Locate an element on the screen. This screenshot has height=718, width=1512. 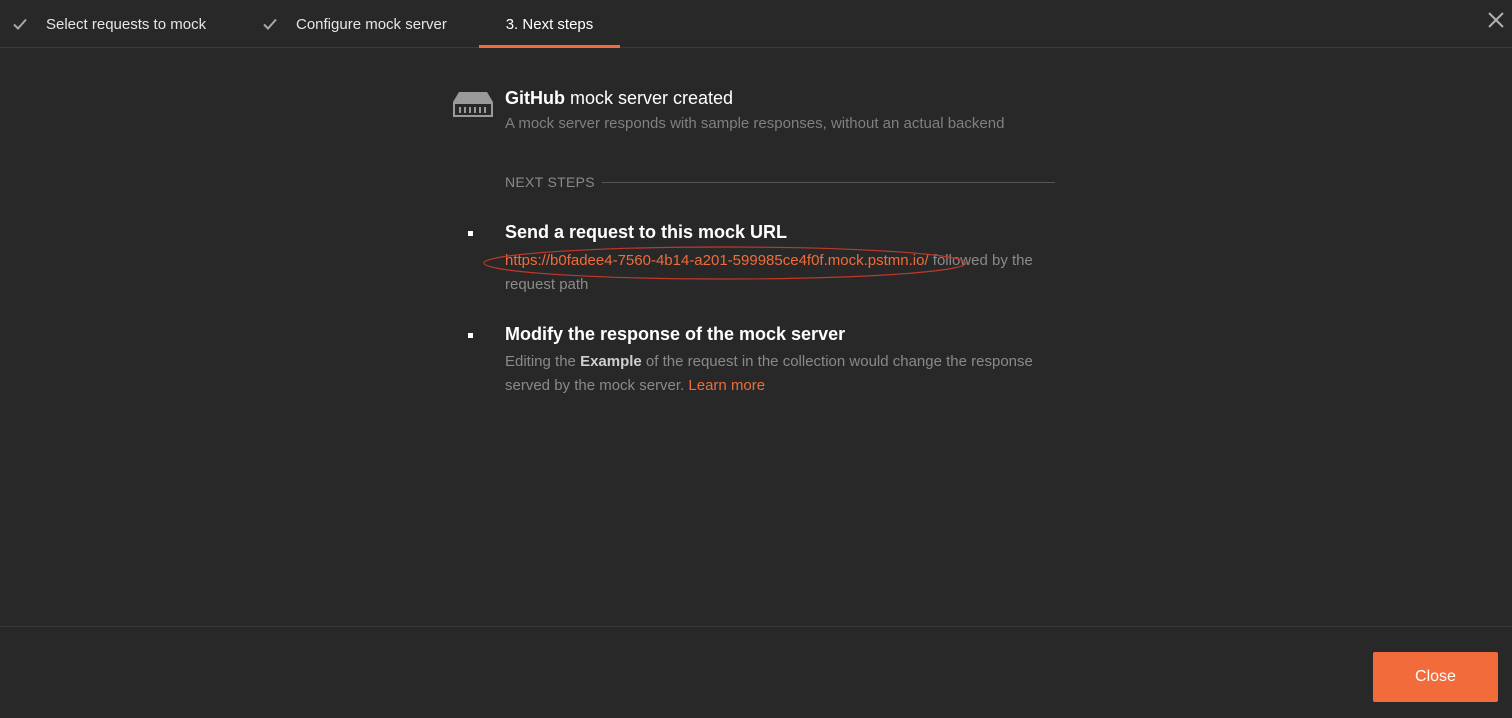
collection-name: GitHub is located at coordinates (535, 98).